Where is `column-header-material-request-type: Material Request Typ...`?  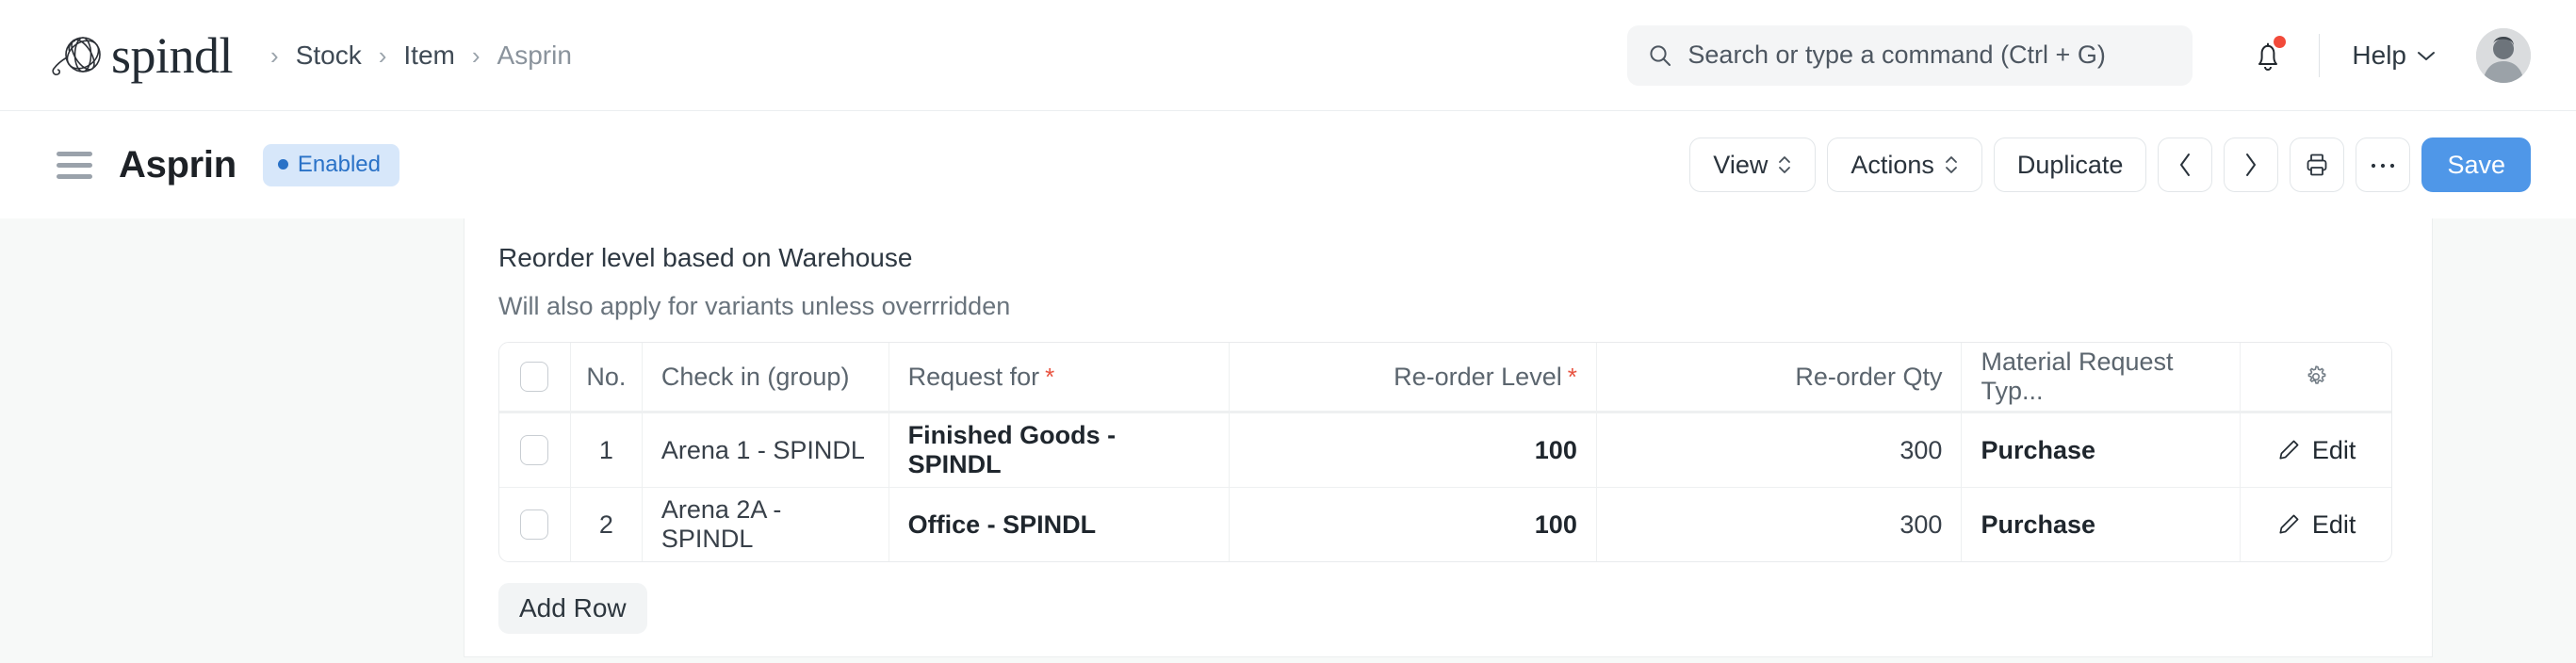
column-header-material-request-type: Material Request Typ... is located at coordinates (2102, 377).